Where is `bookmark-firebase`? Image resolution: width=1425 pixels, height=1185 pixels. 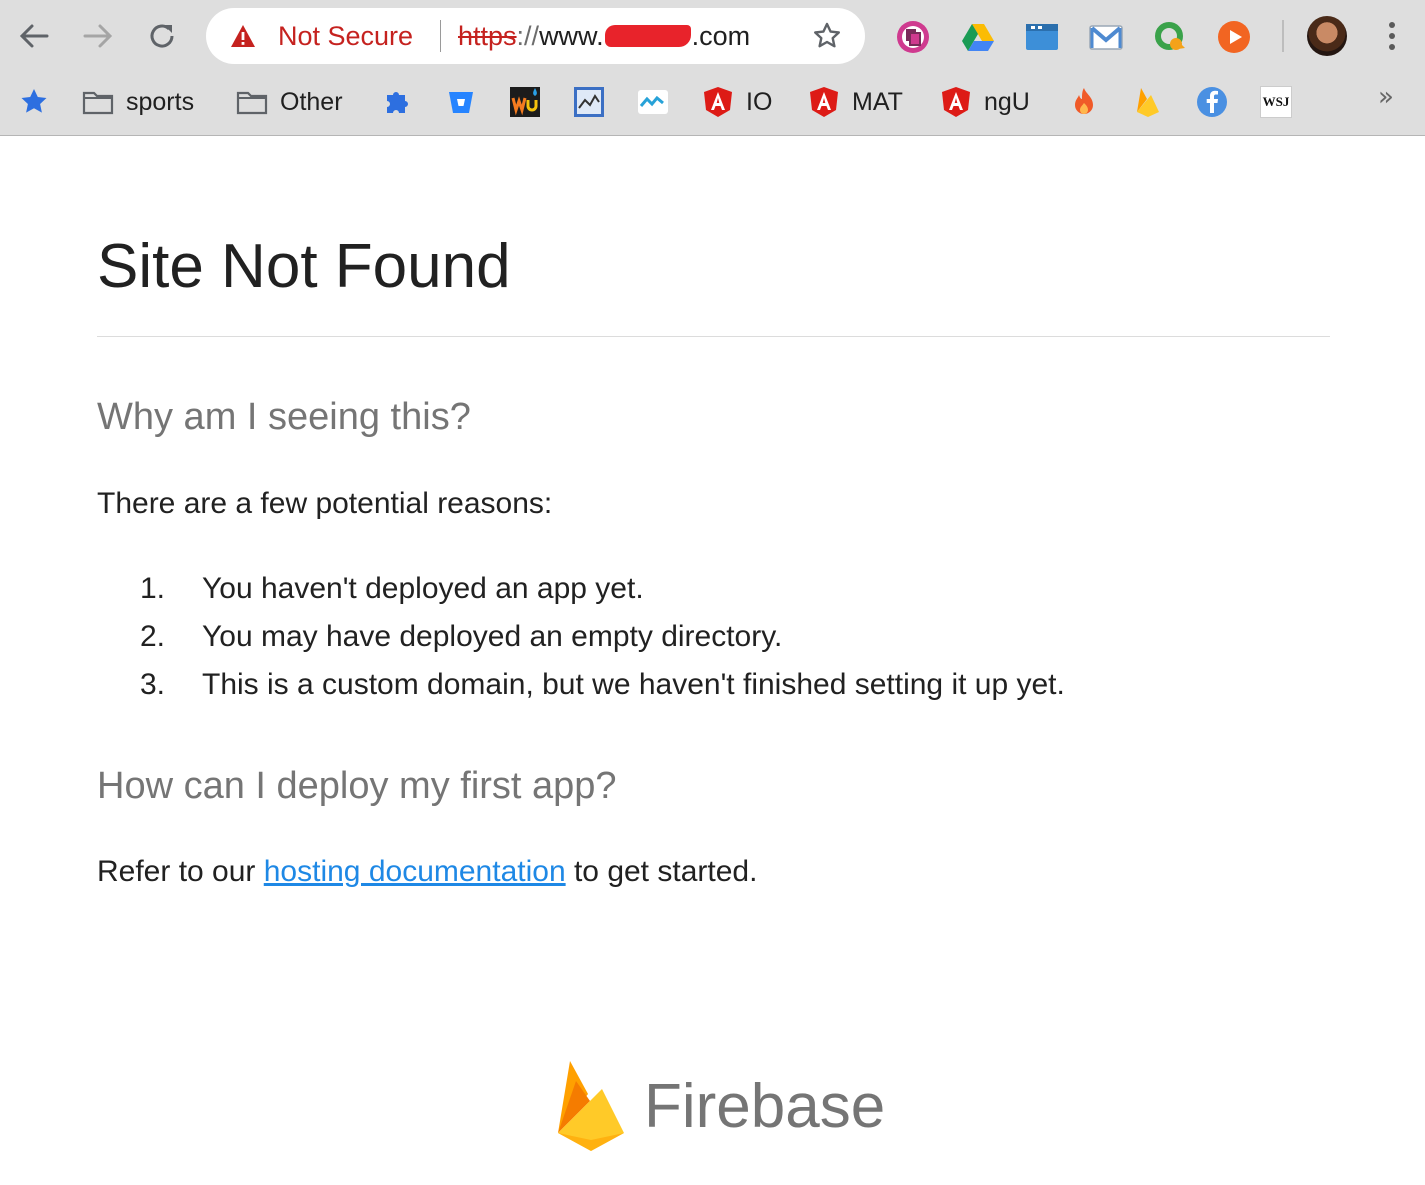
bookmark-firebase is located at coordinates (1148, 102).